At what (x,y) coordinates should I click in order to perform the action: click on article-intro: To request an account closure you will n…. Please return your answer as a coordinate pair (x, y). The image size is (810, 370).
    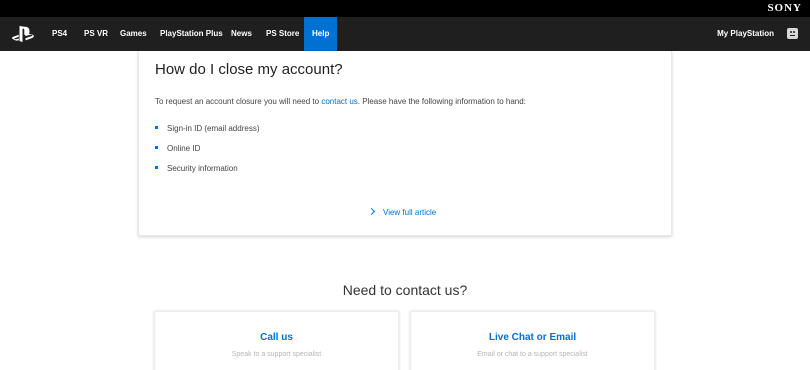
    Looking at the image, I should click on (340, 101).